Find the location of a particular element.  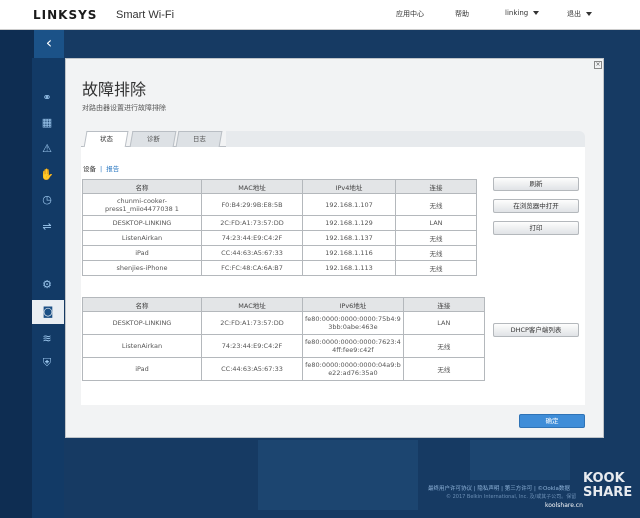

column-header: IPv6地址 is located at coordinates (353, 304).